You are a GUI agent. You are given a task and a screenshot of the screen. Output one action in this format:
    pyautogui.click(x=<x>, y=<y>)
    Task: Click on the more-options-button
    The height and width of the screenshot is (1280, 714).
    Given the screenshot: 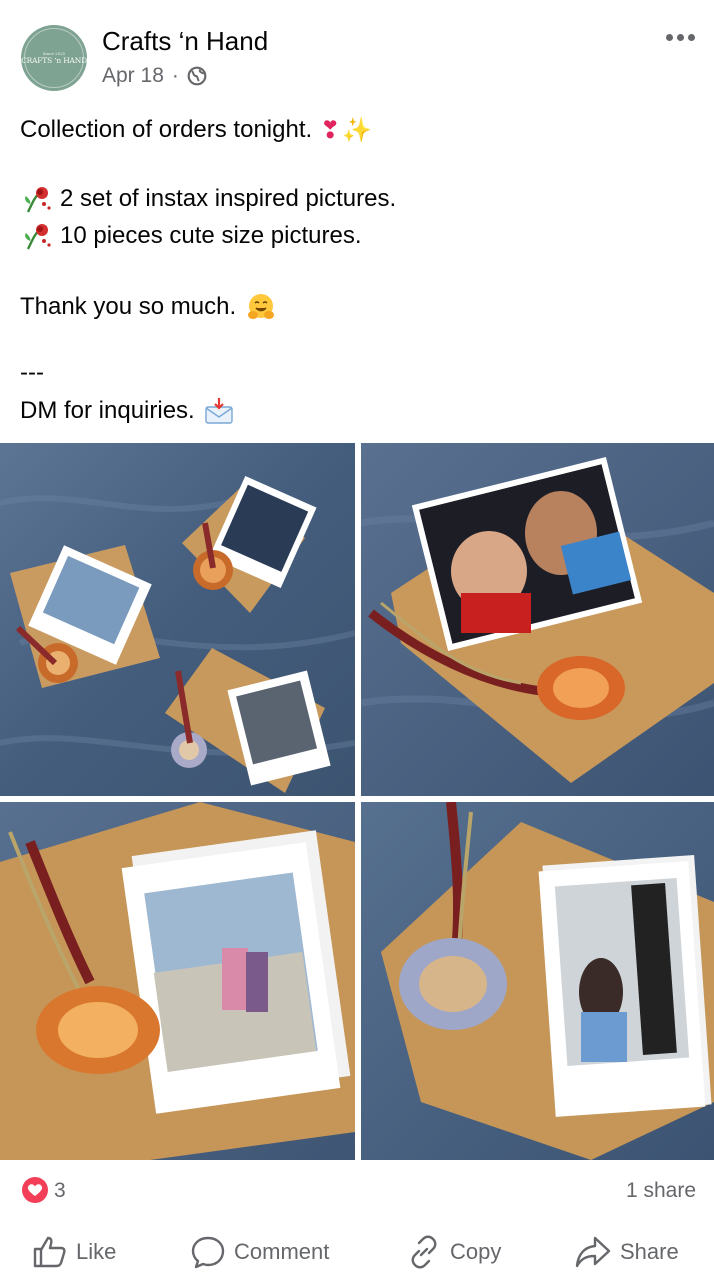 What is the action you would take?
    pyautogui.click(x=683, y=37)
    